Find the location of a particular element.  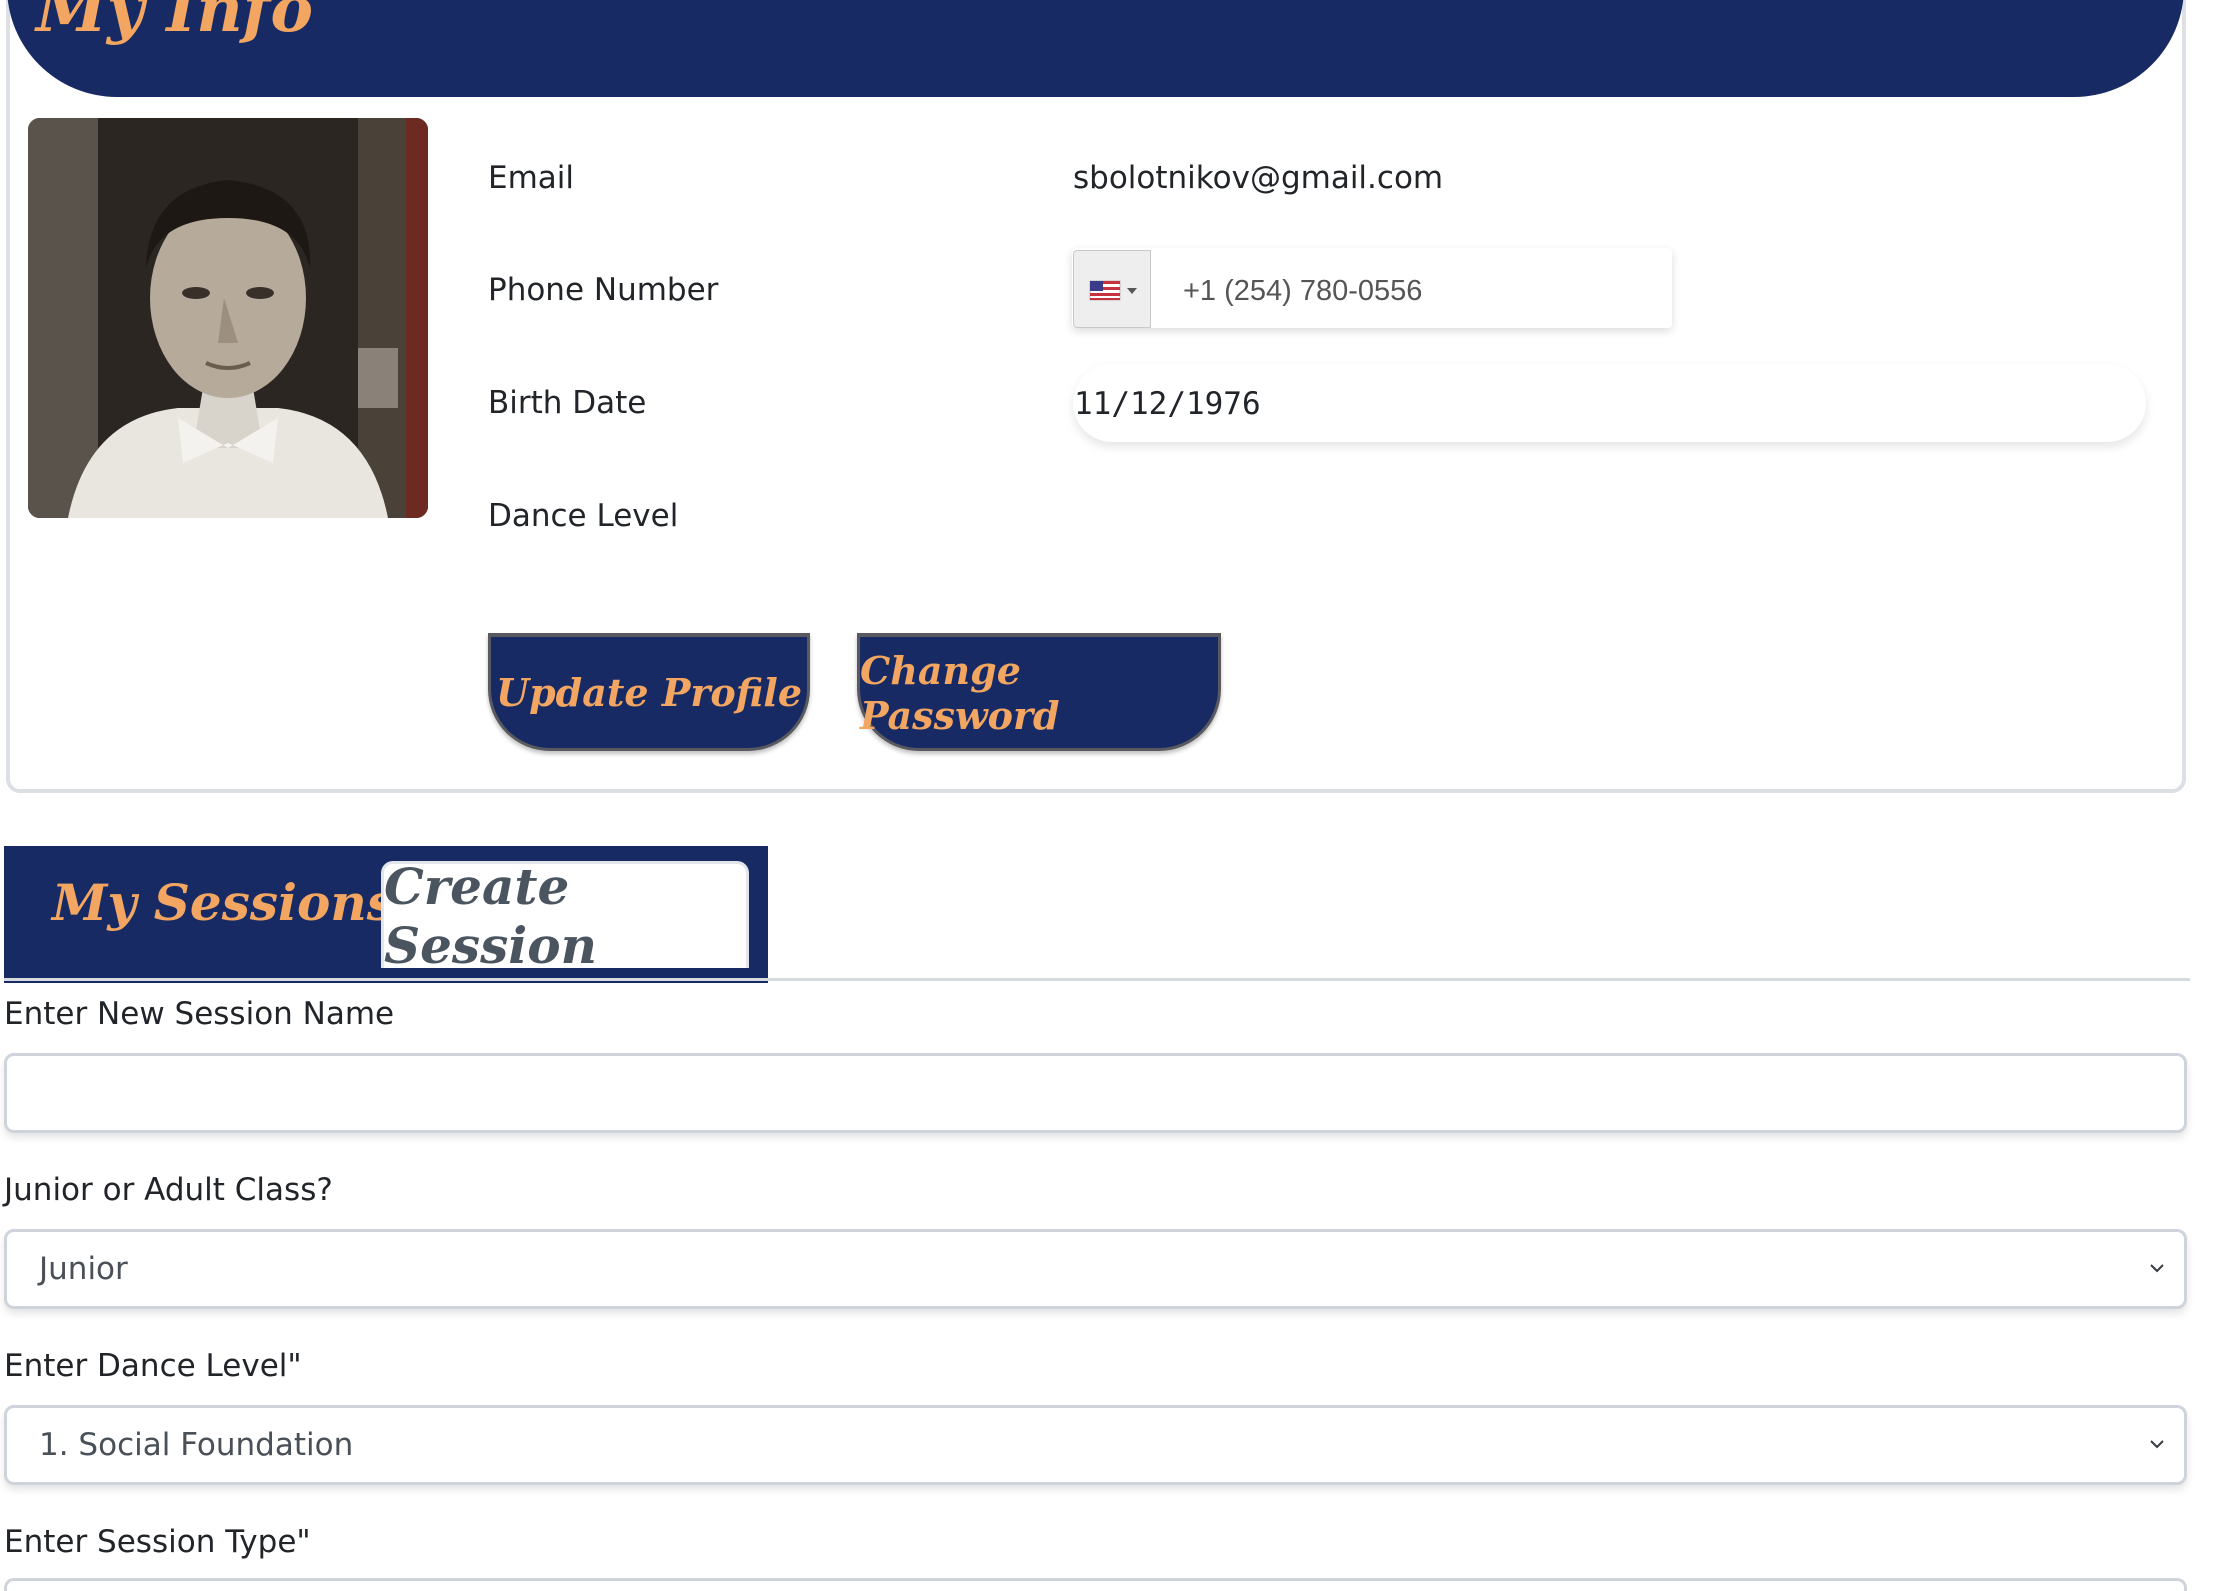

avatar is located at coordinates (228, 318).